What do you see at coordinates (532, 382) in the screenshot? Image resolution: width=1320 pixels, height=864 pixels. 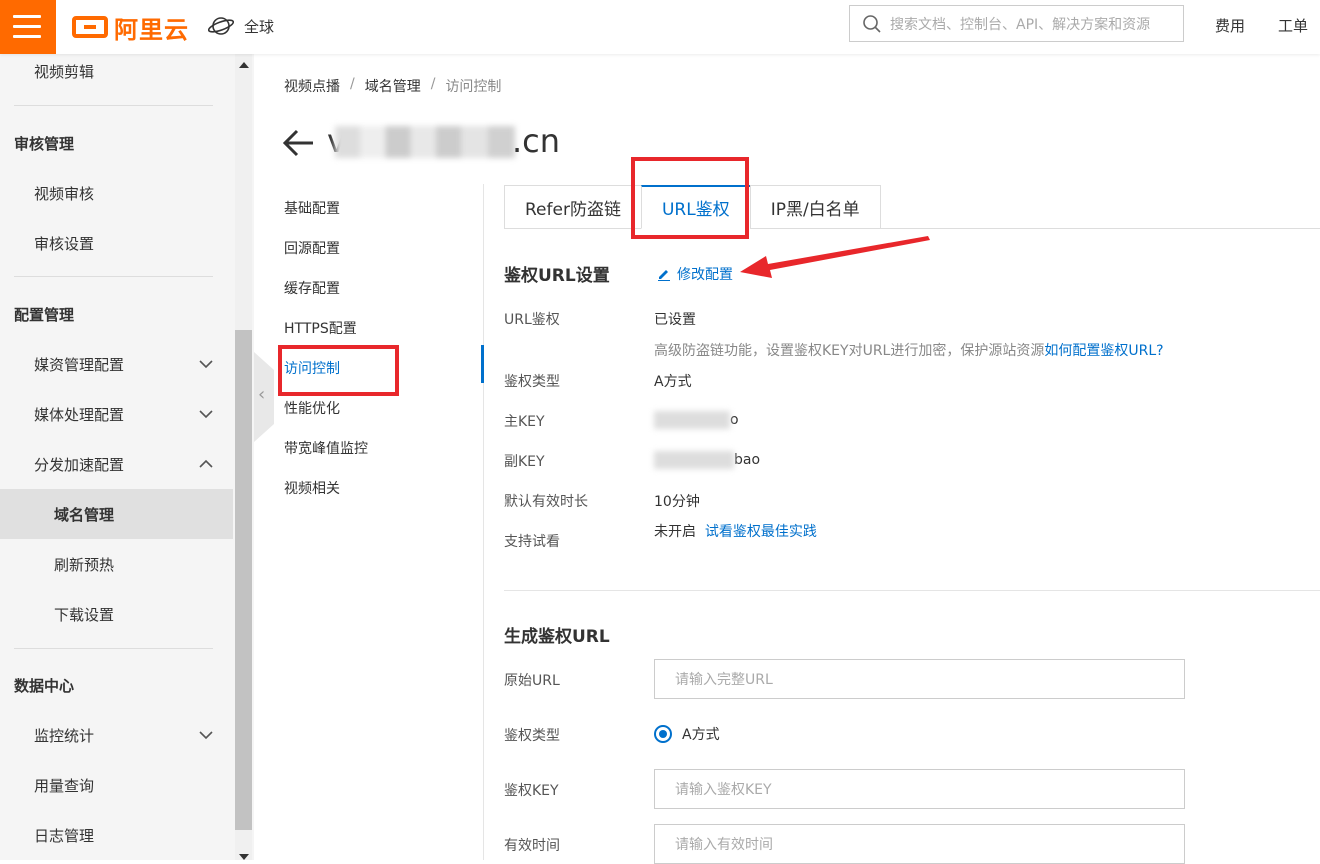 I see `auth-type-label: 鉴权类型` at bounding box center [532, 382].